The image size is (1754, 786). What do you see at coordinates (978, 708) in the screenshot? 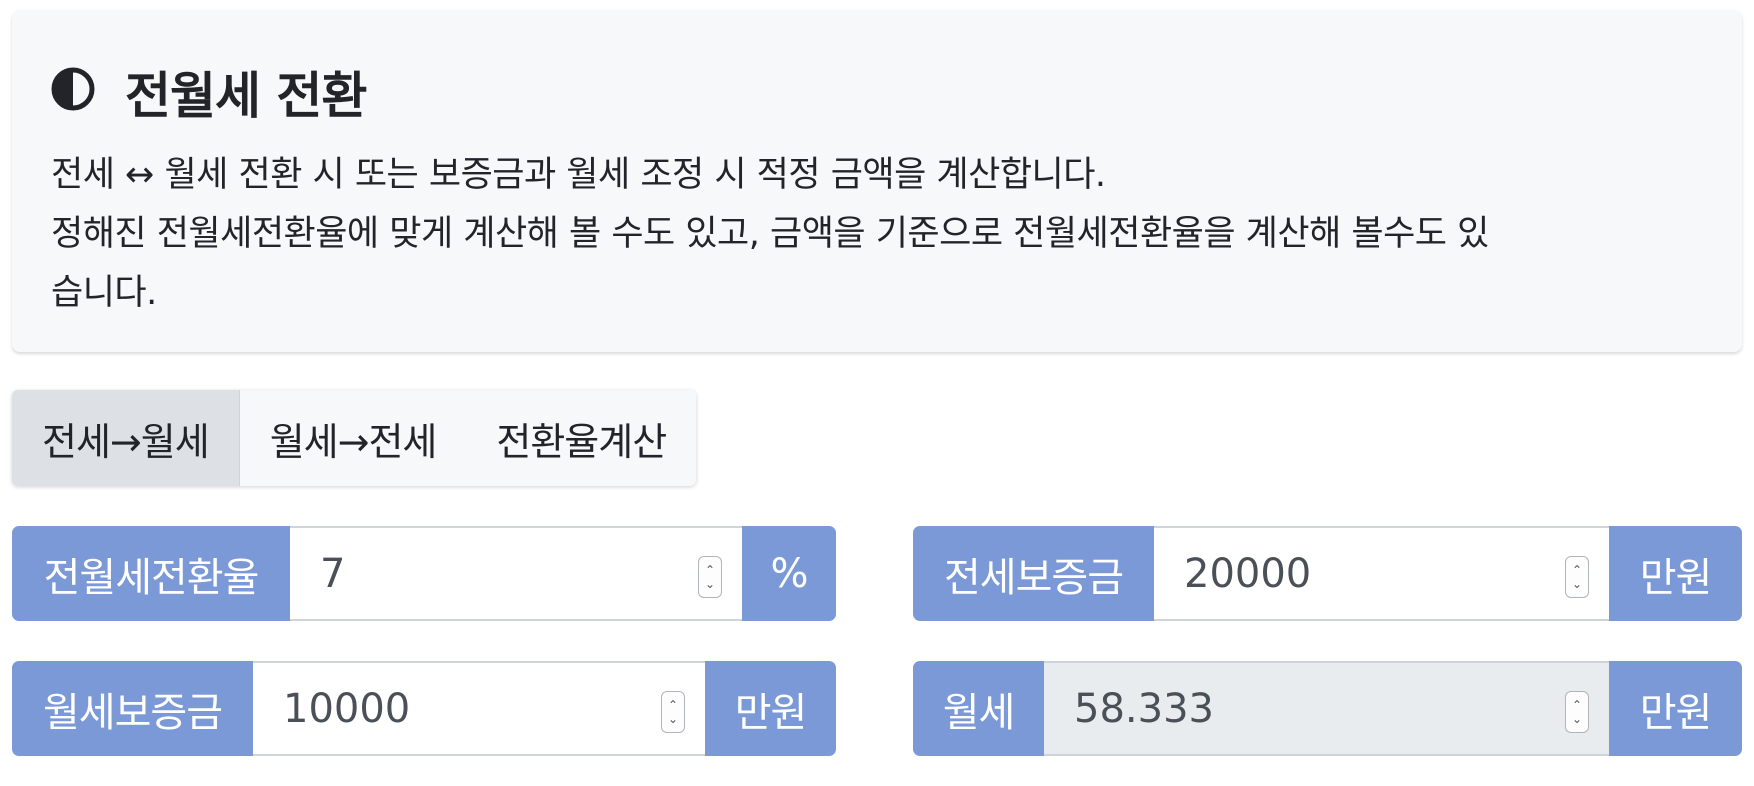
I see `monthly-rent-label: 월세` at bounding box center [978, 708].